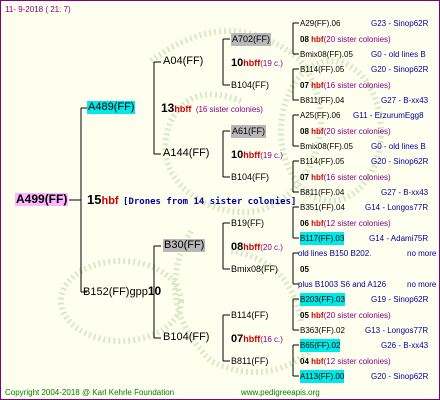  Describe the element at coordinates (357, 85) in the screenshot. I see `gen3-note-2: (16 sister colonies)` at that location.